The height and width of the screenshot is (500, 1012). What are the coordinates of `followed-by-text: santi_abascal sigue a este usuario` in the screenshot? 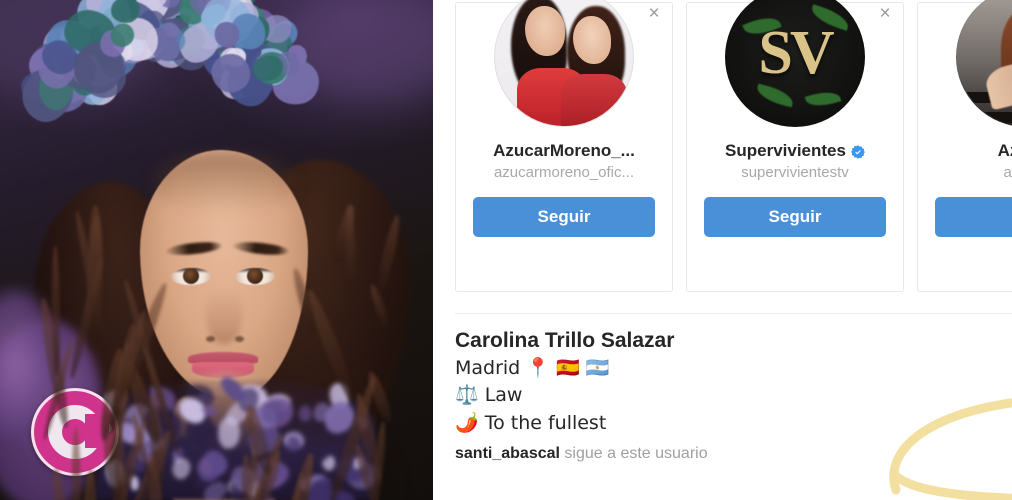 It's located at (728, 454).